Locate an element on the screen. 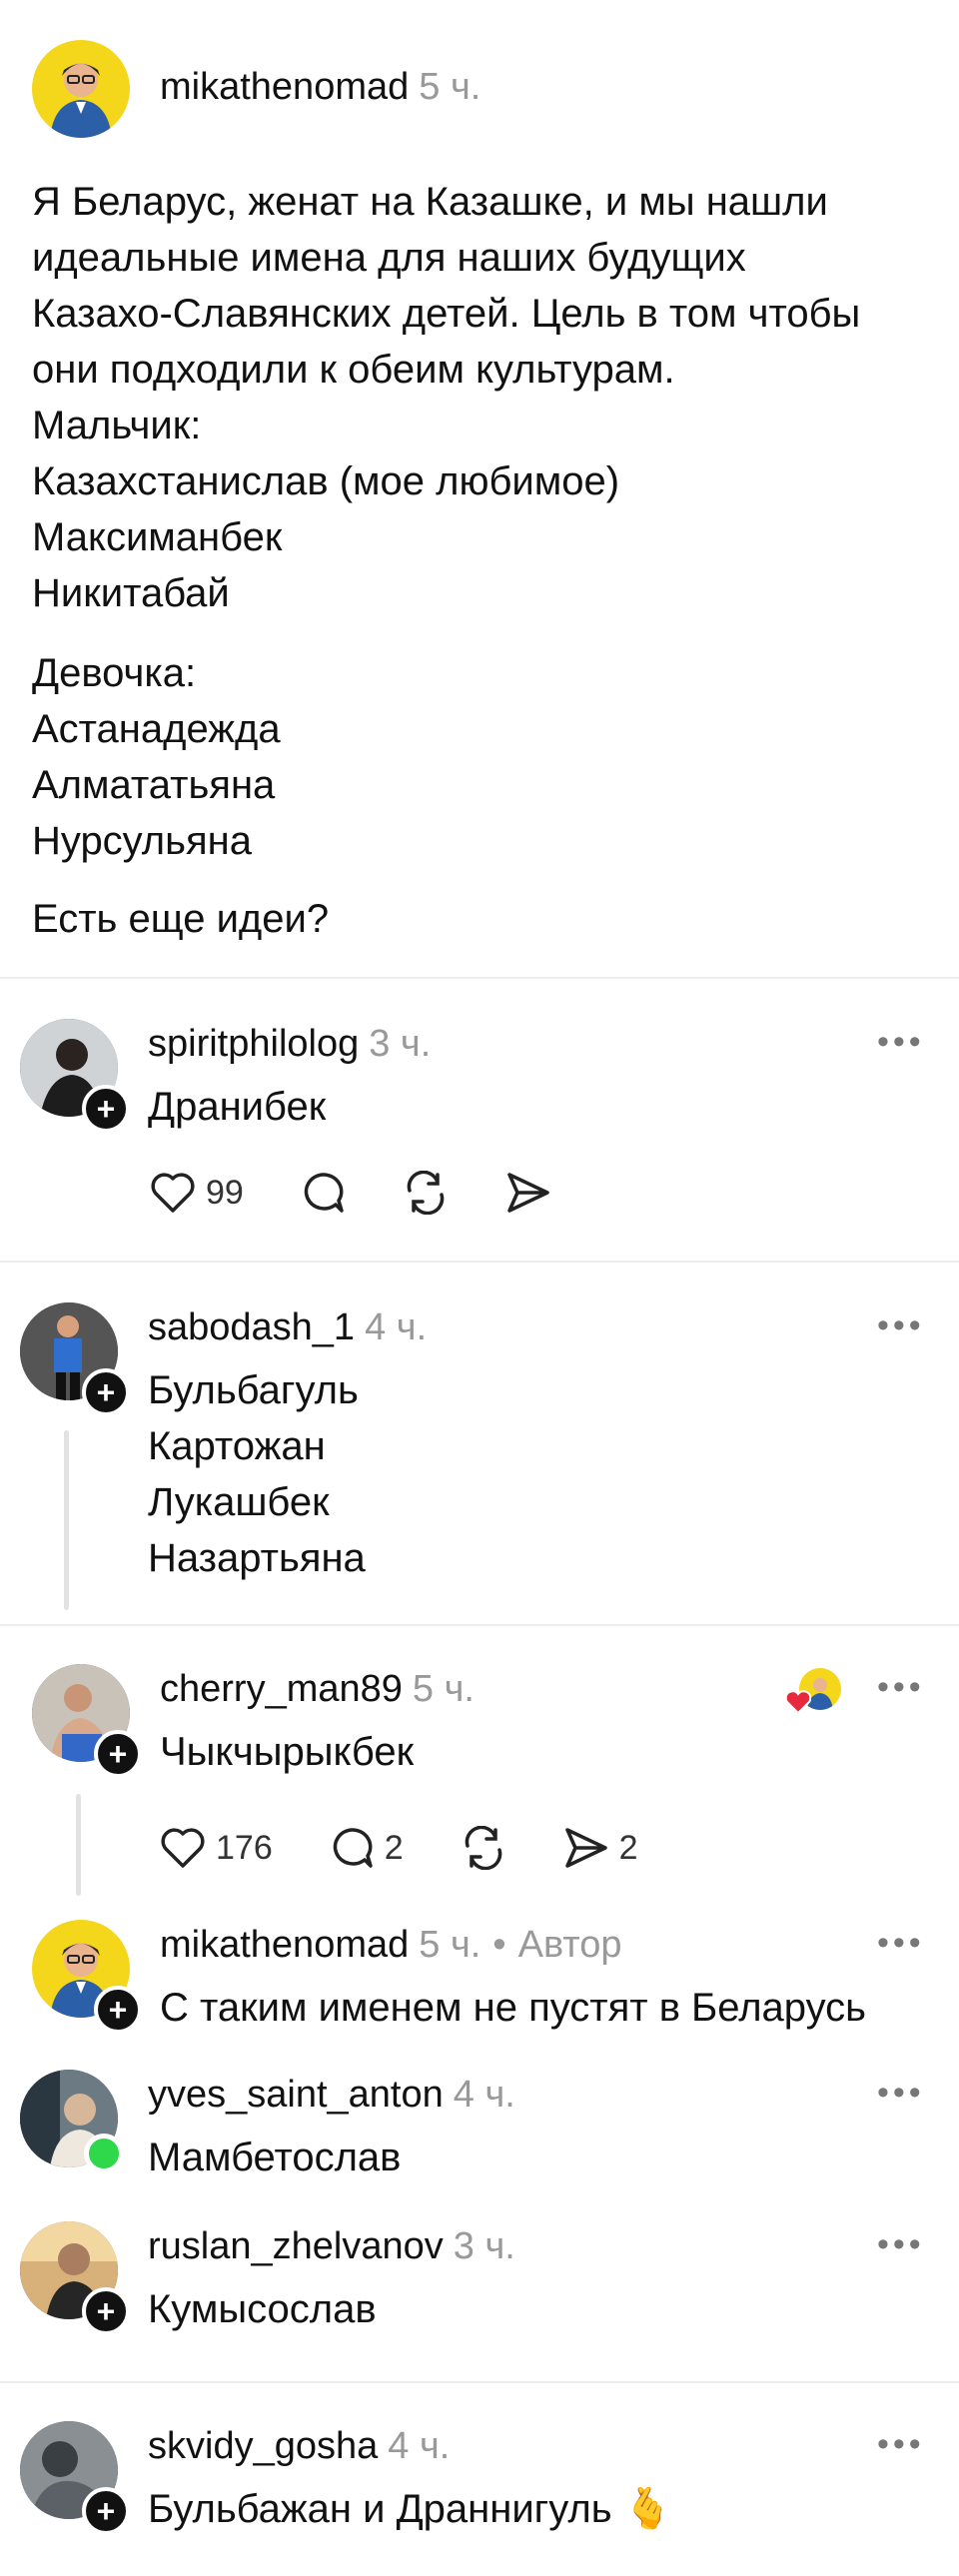 This screenshot has height=2576, width=959. reply-header: mikathenomad 5 ч. • Автор is located at coordinates (391, 1946).